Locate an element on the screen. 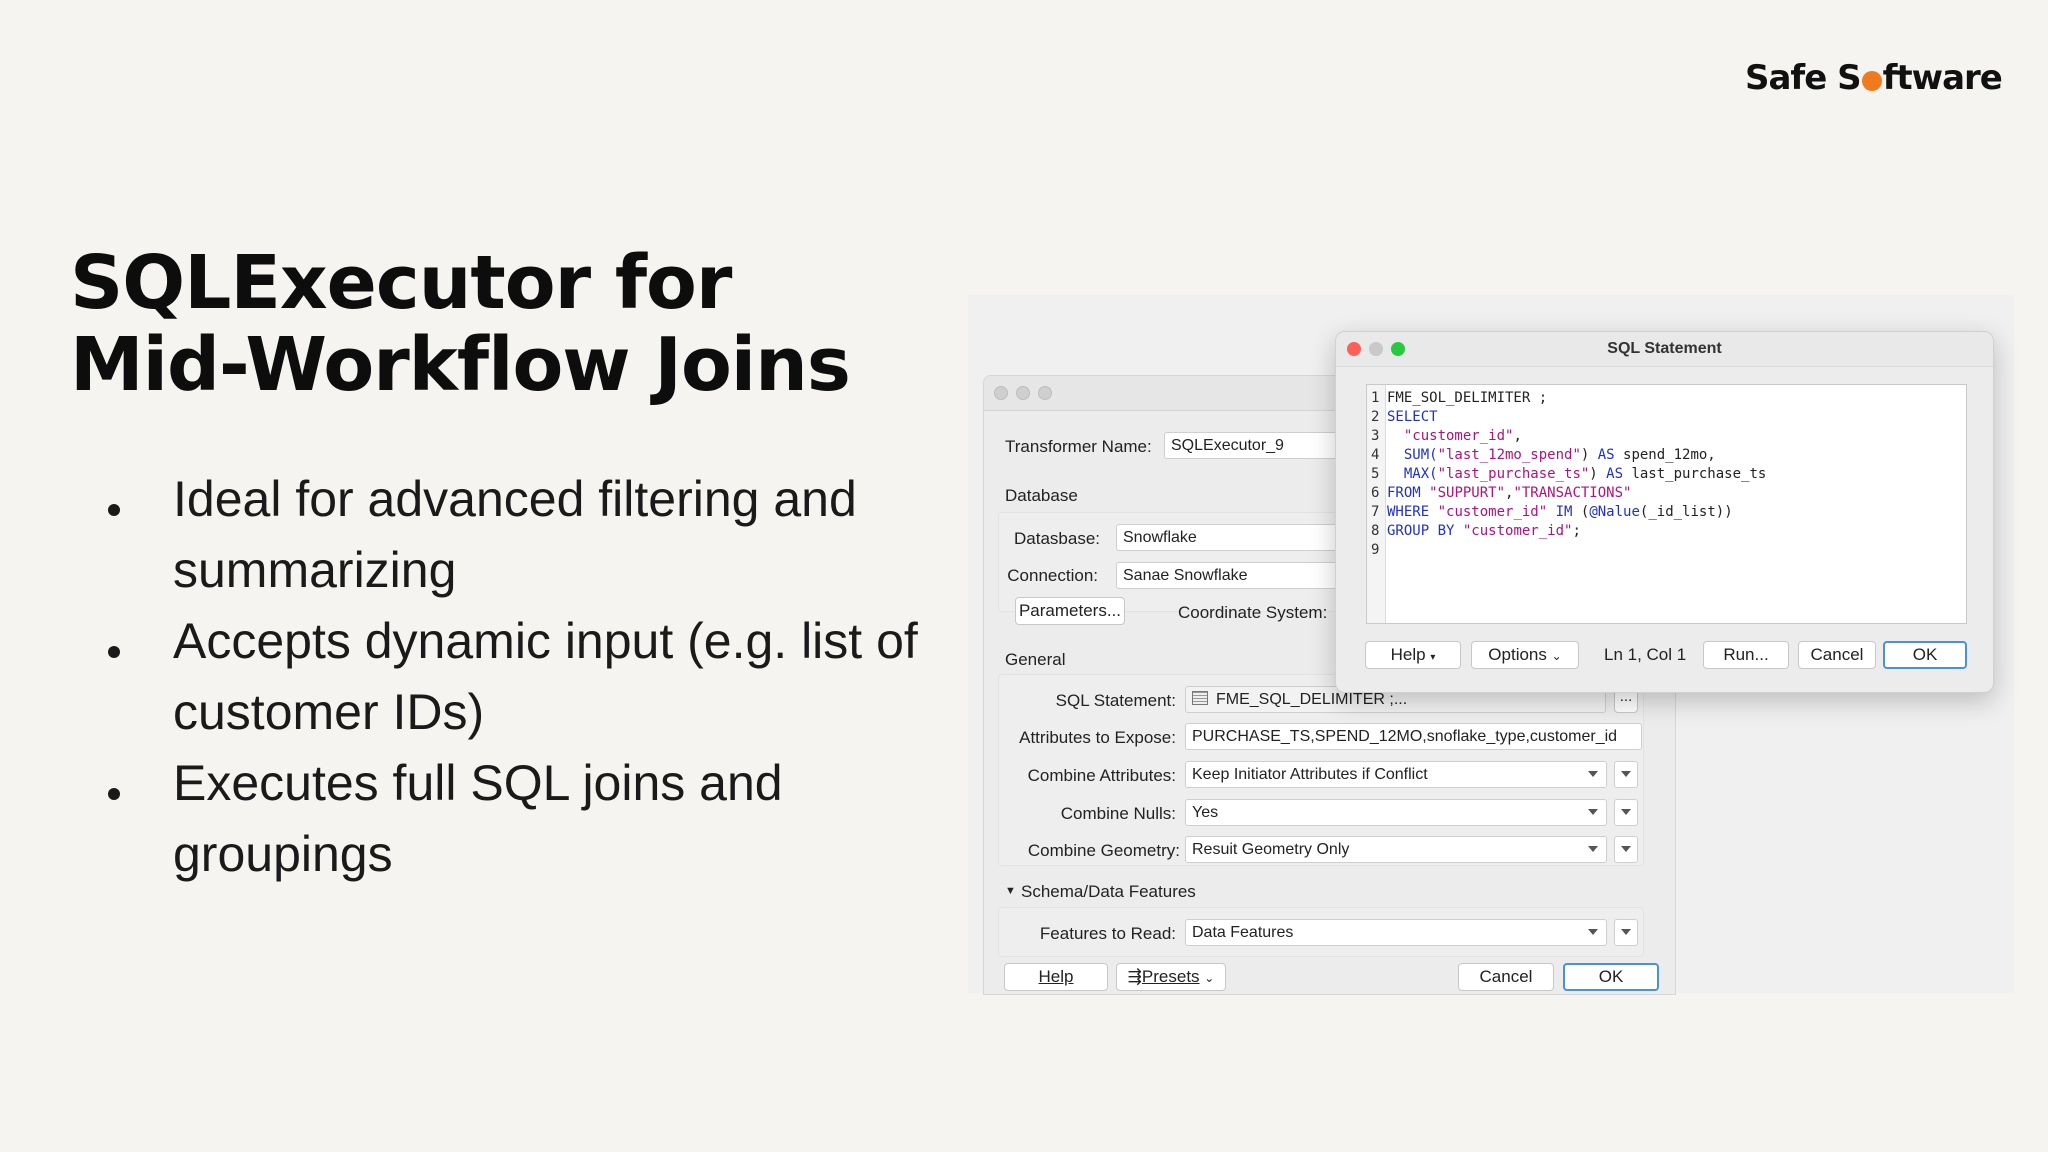 Image resolution: width=2048 pixels, height=1152 pixels. features-to-read-value: Data Features is located at coordinates (1243, 932).